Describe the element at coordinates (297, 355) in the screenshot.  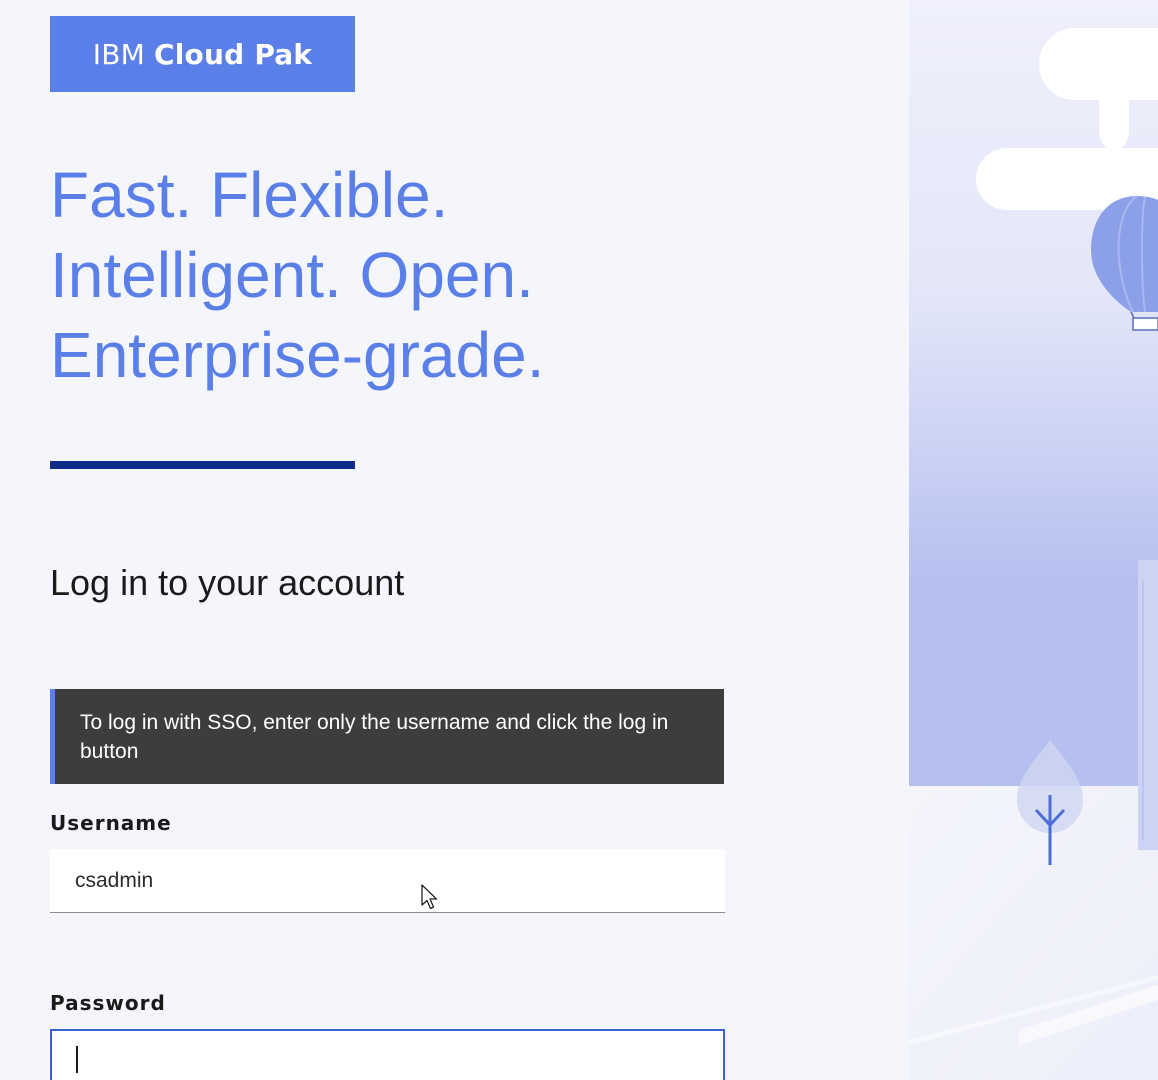
I see `hero-line-3: Enterprise-grade.` at that location.